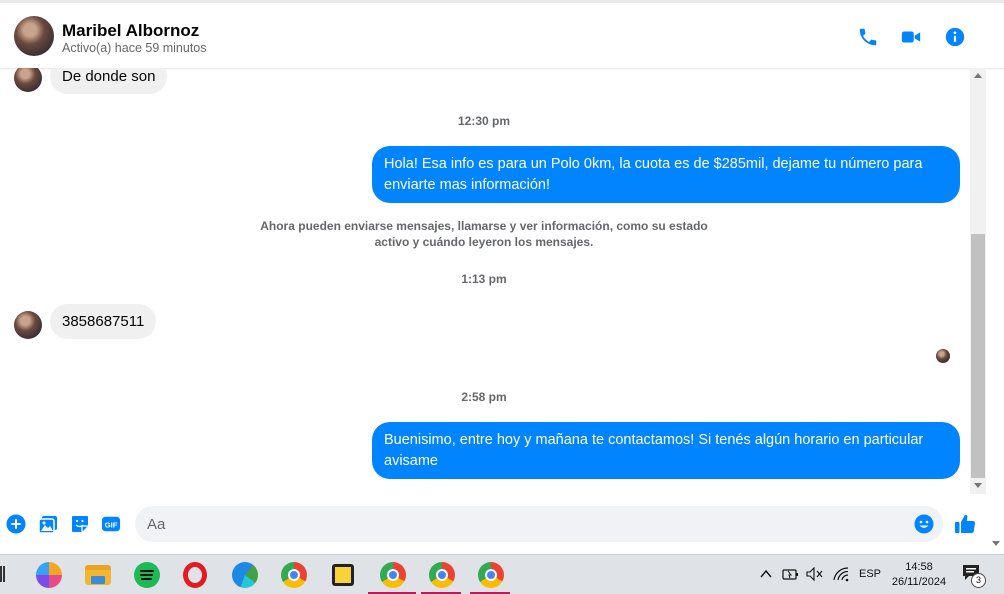  I want to click on seen-indicator-avatar, so click(943, 356).